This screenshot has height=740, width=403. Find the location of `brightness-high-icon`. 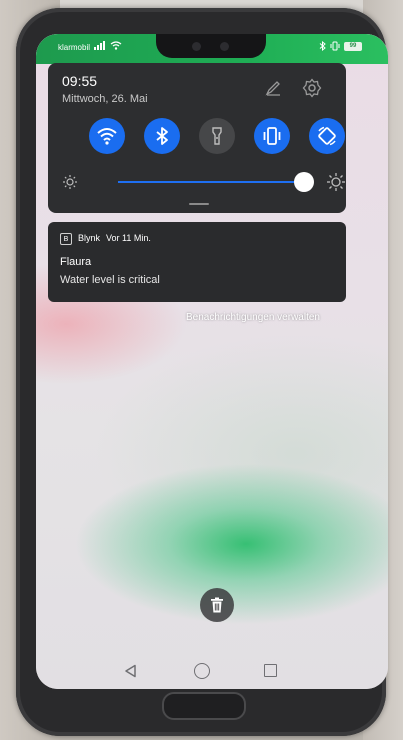

brightness-high-icon is located at coordinates (336, 182).